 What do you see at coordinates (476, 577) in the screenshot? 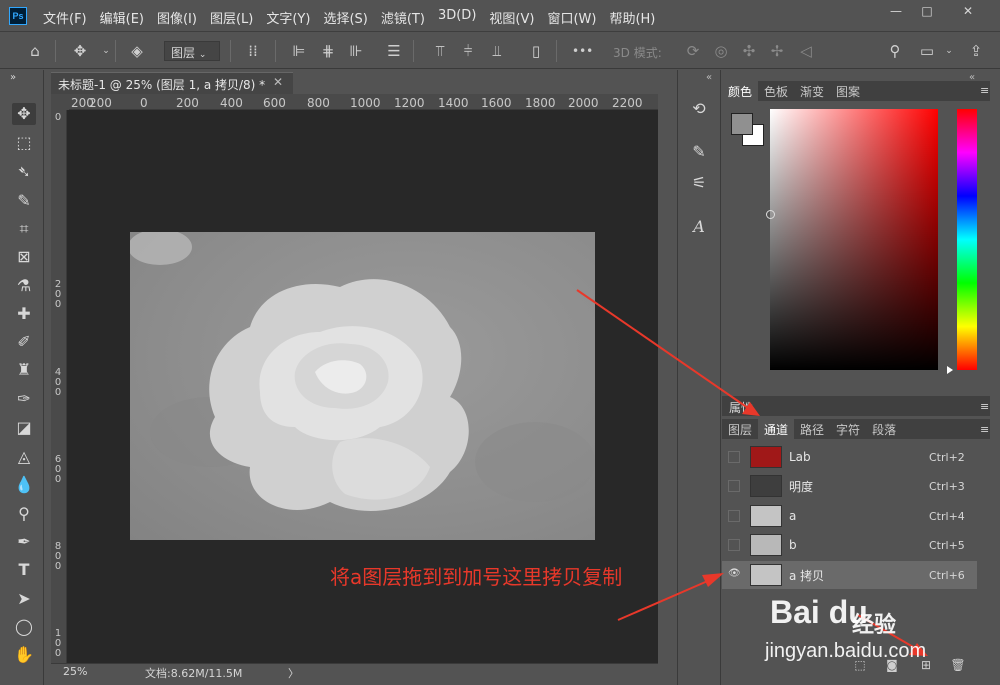
I see `annotation-text: 将a图层拖到到加号这里拷贝复制` at bounding box center [476, 577].